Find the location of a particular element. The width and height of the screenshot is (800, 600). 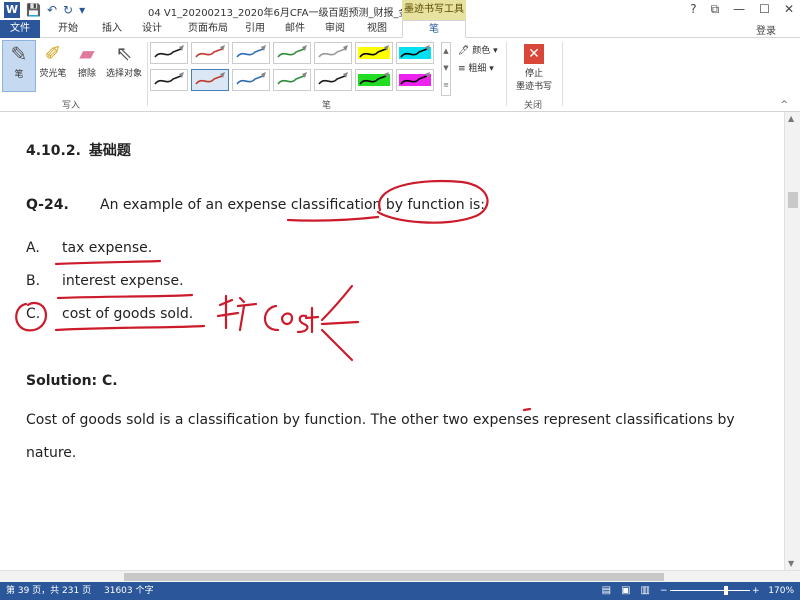

tab-pens: 笔 is located at coordinates (434, 29).